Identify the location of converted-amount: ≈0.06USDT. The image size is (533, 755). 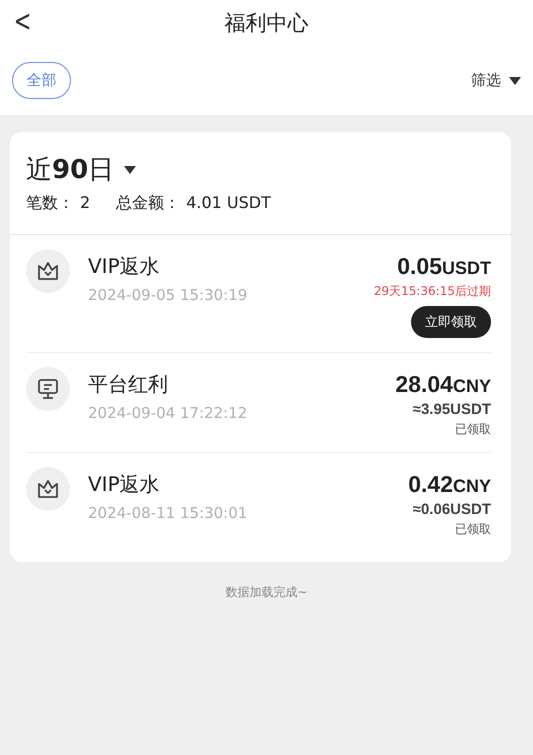
(451, 509).